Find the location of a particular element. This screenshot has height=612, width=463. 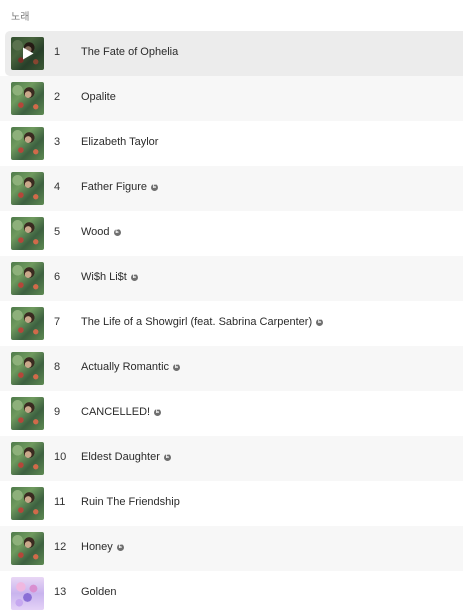

play-icon is located at coordinates (27, 53).